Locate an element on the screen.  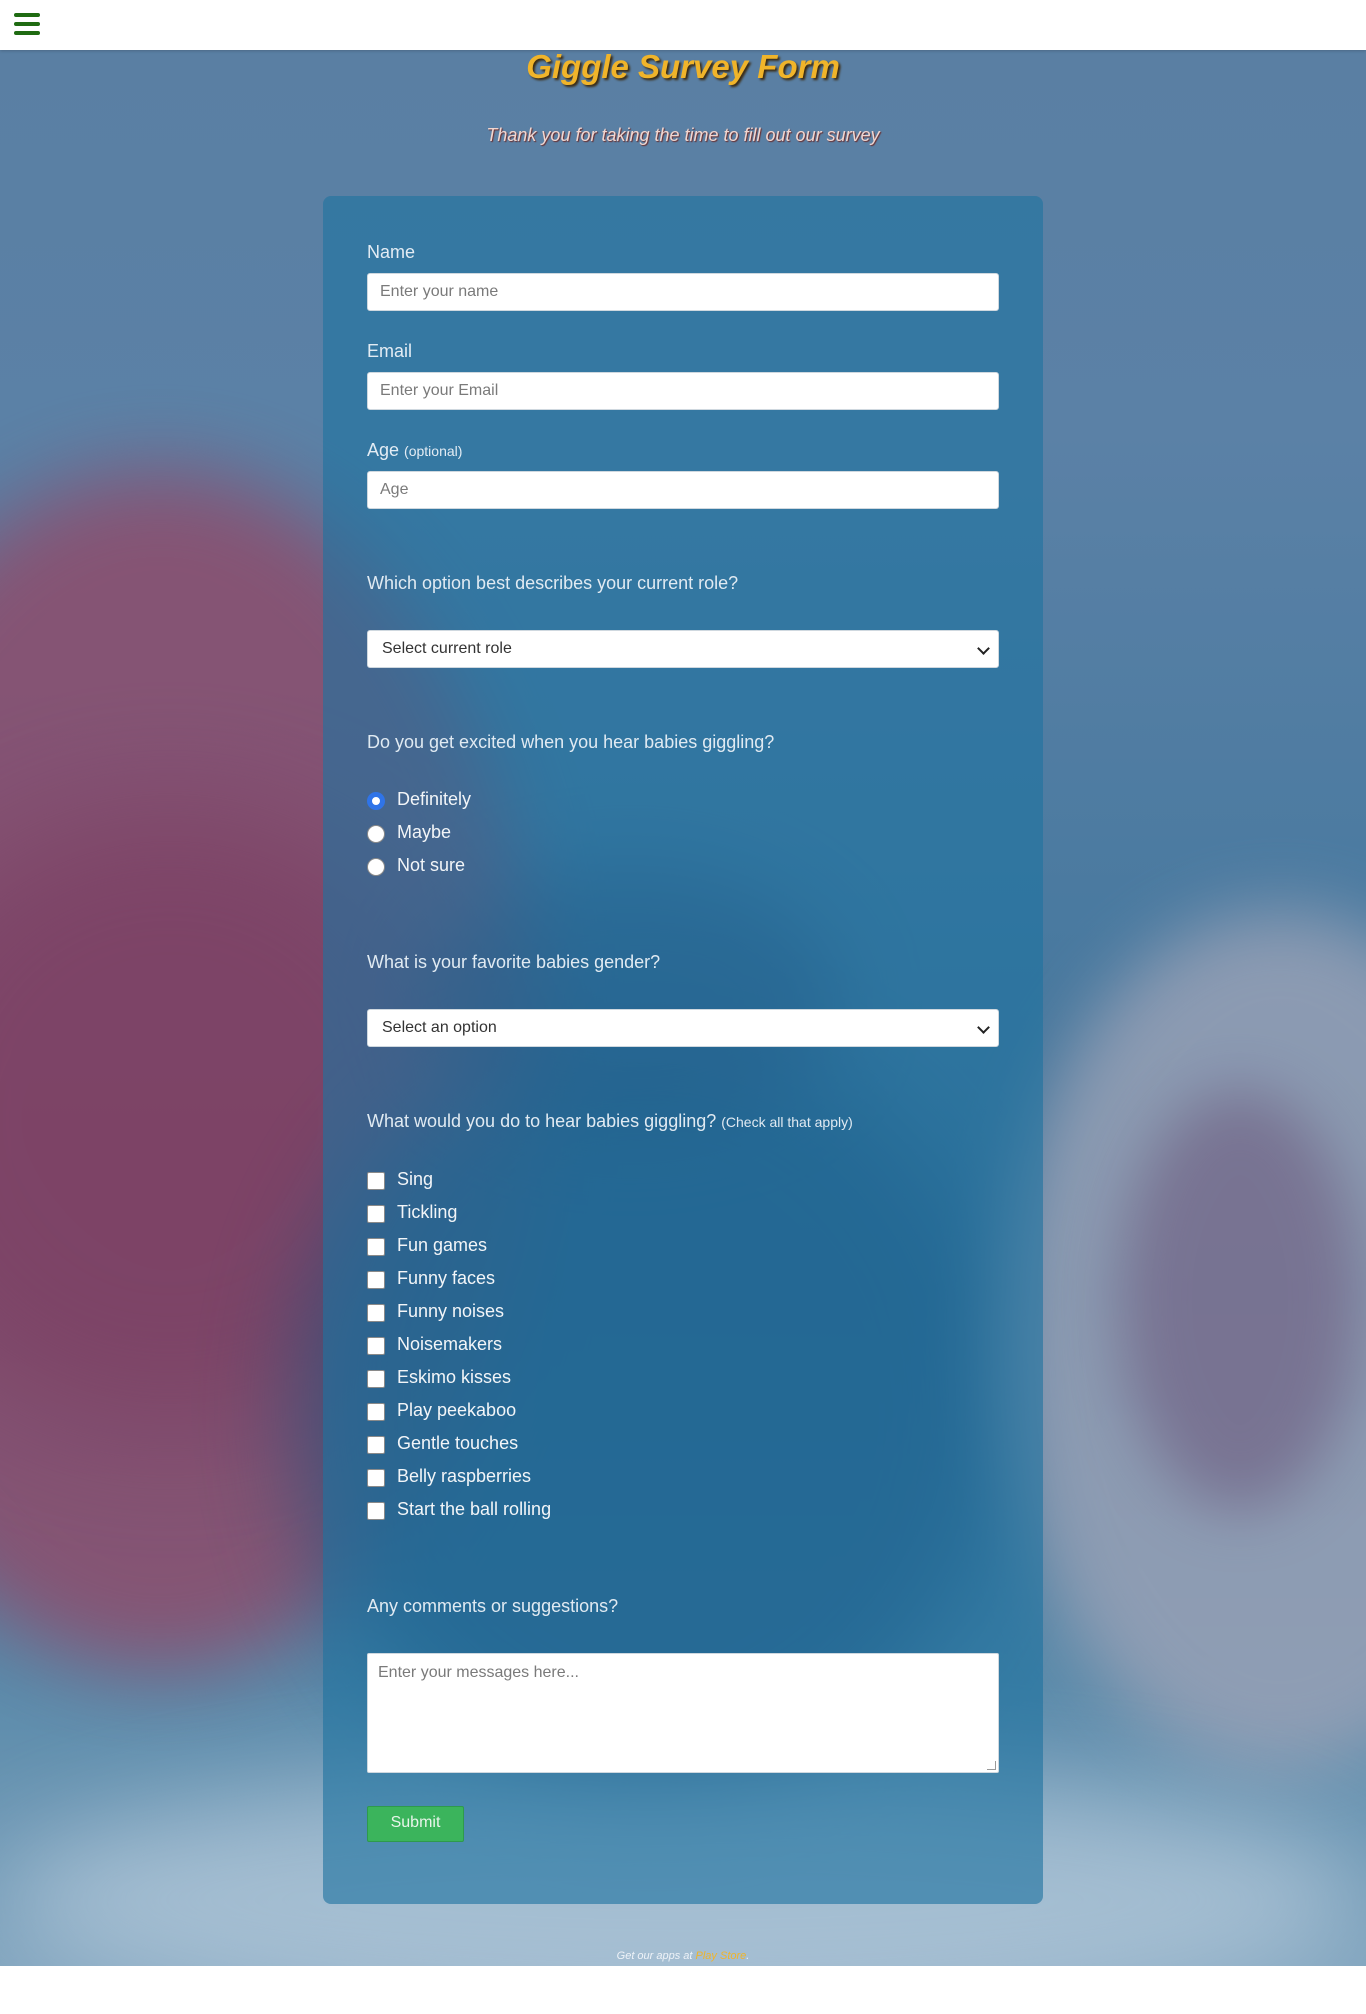
email-input is located at coordinates (683, 391).